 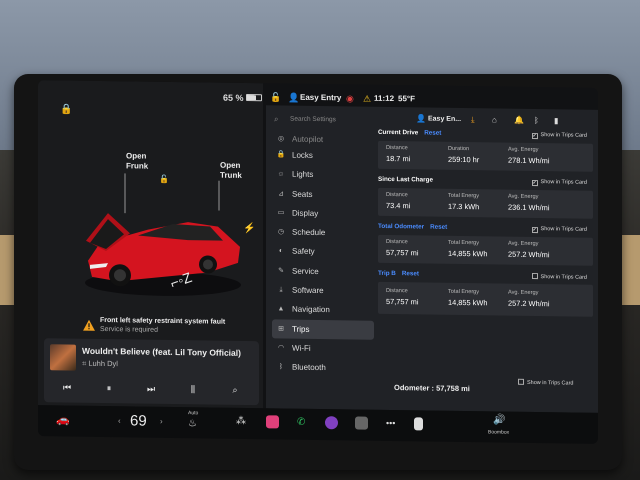 I want to click on nav-label: Trips, so click(x=301, y=329).